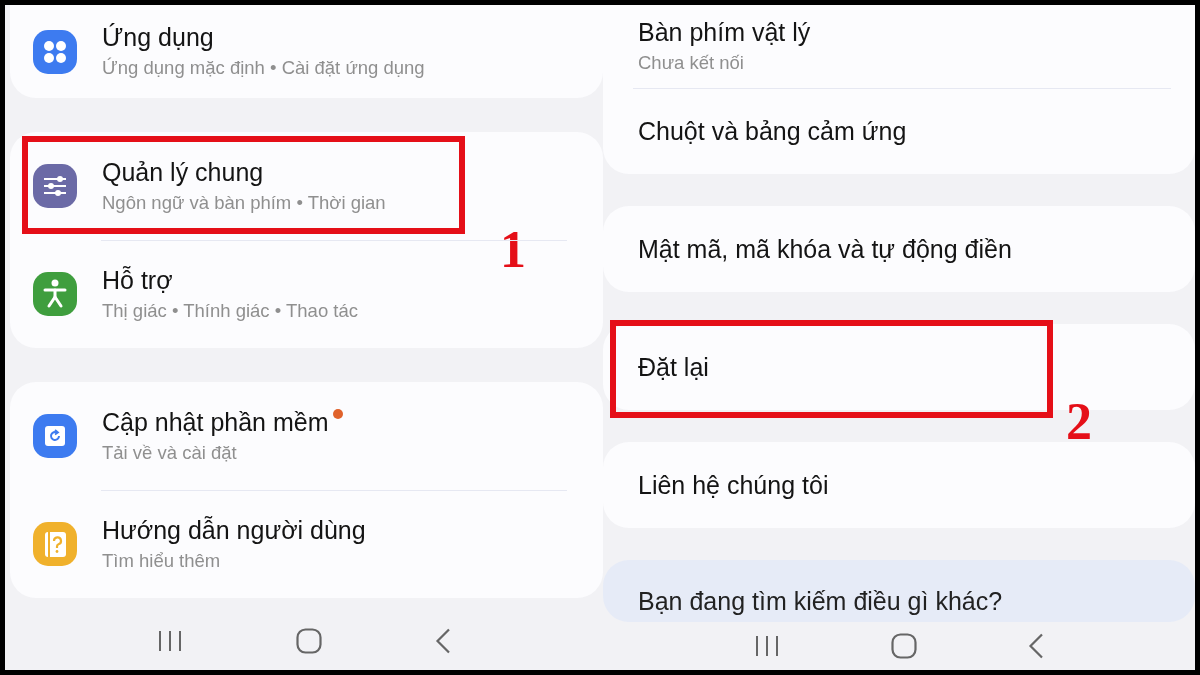  I want to click on accessibility-icon, so click(55, 294).